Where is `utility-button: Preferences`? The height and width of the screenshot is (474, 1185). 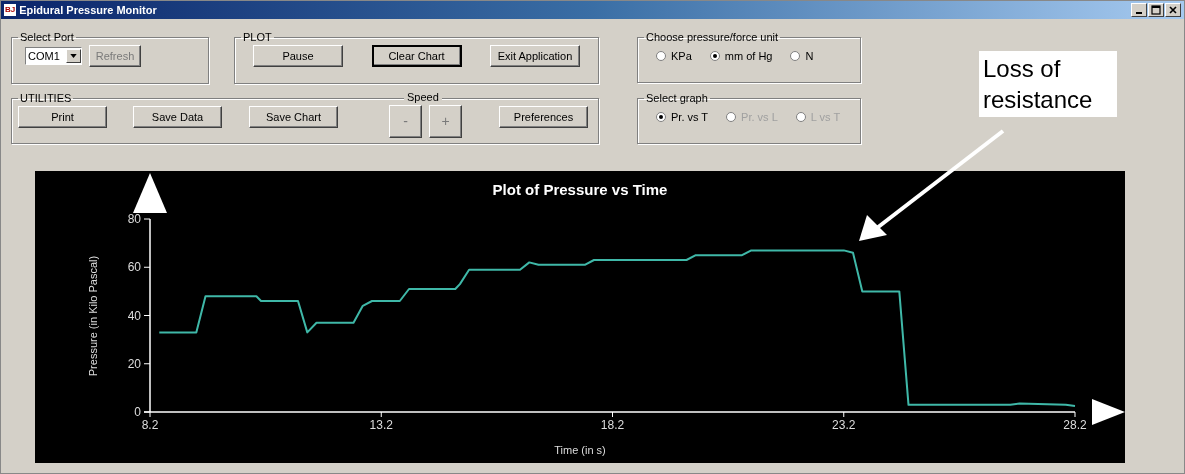 utility-button: Preferences is located at coordinates (543, 117).